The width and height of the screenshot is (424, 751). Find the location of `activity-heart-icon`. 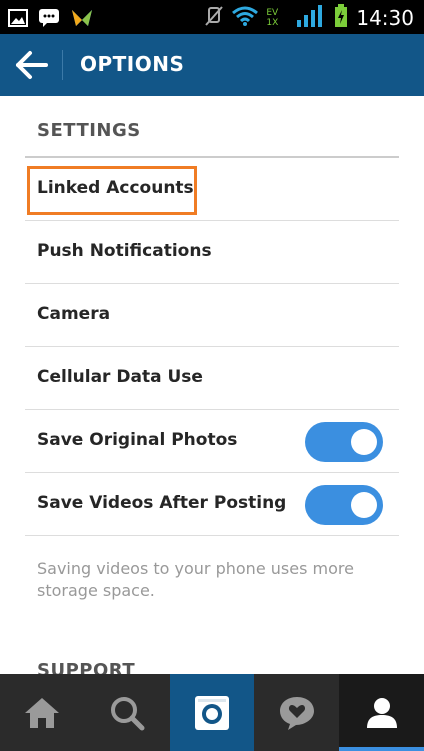

activity-heart-icon is located at coordinates (296, 713).